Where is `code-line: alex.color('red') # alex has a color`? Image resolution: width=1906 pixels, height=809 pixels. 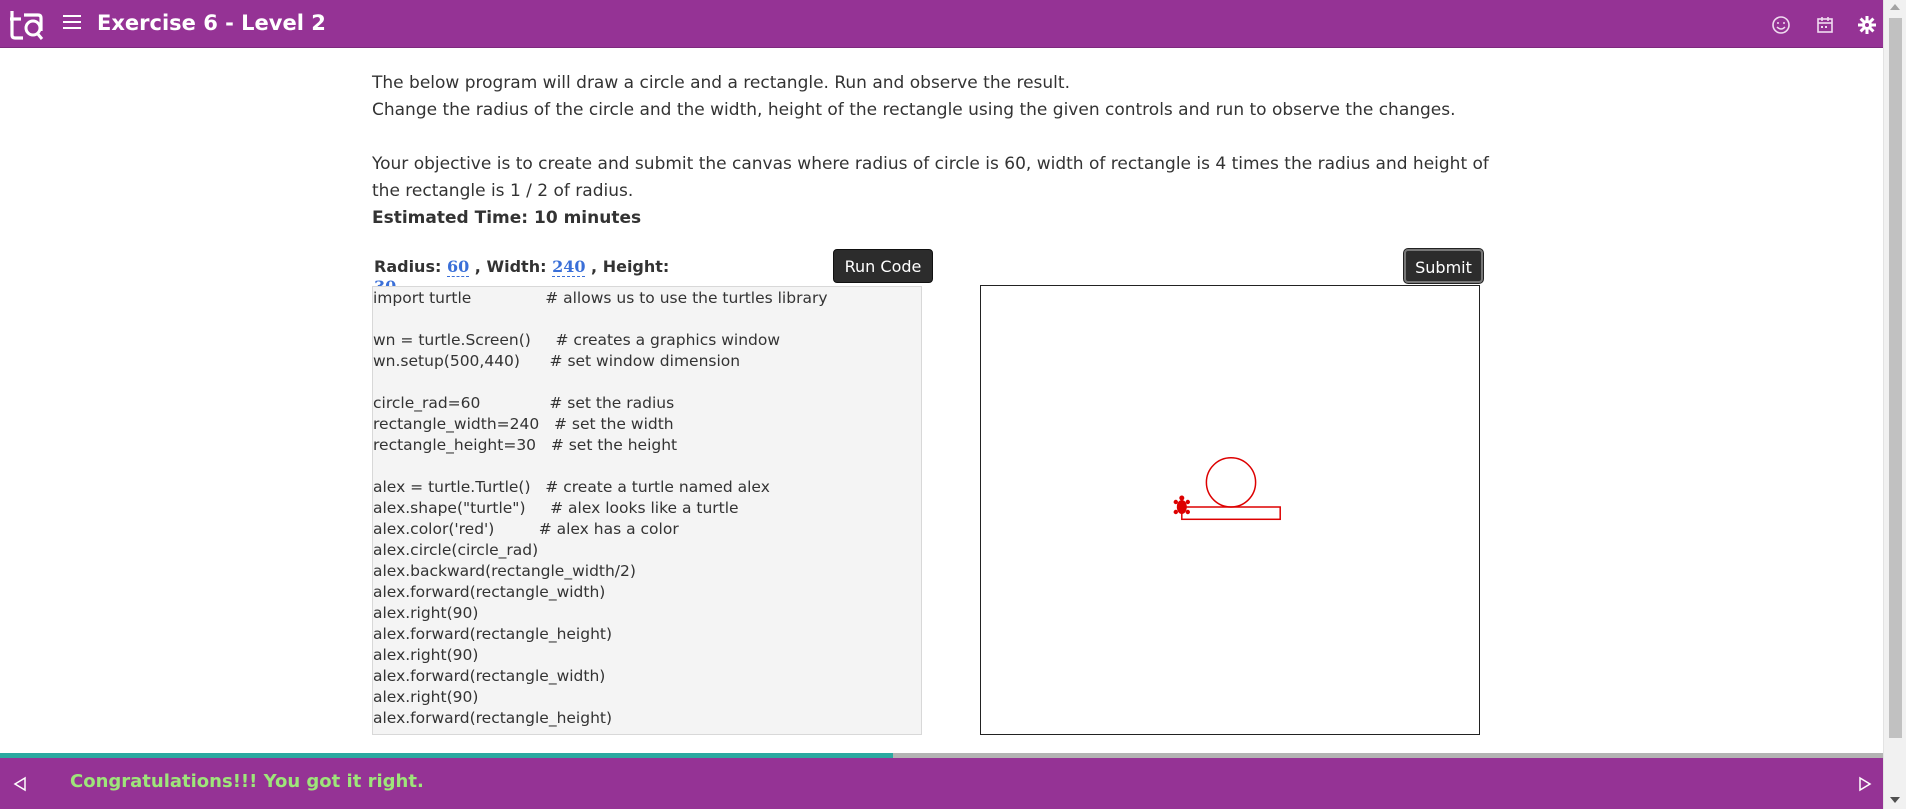 code-line: alex.color('red') # alex has a color is located at coordinates (526, 529).